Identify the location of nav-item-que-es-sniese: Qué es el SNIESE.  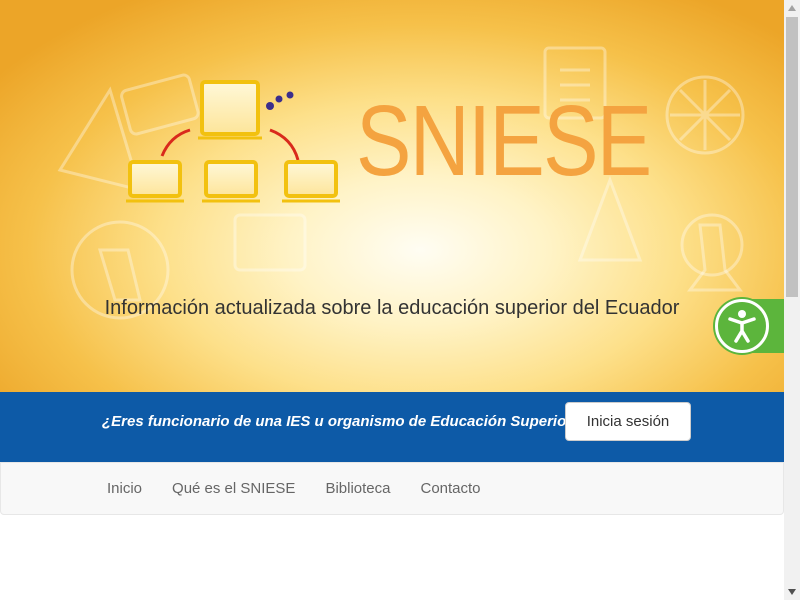
(233, 489).